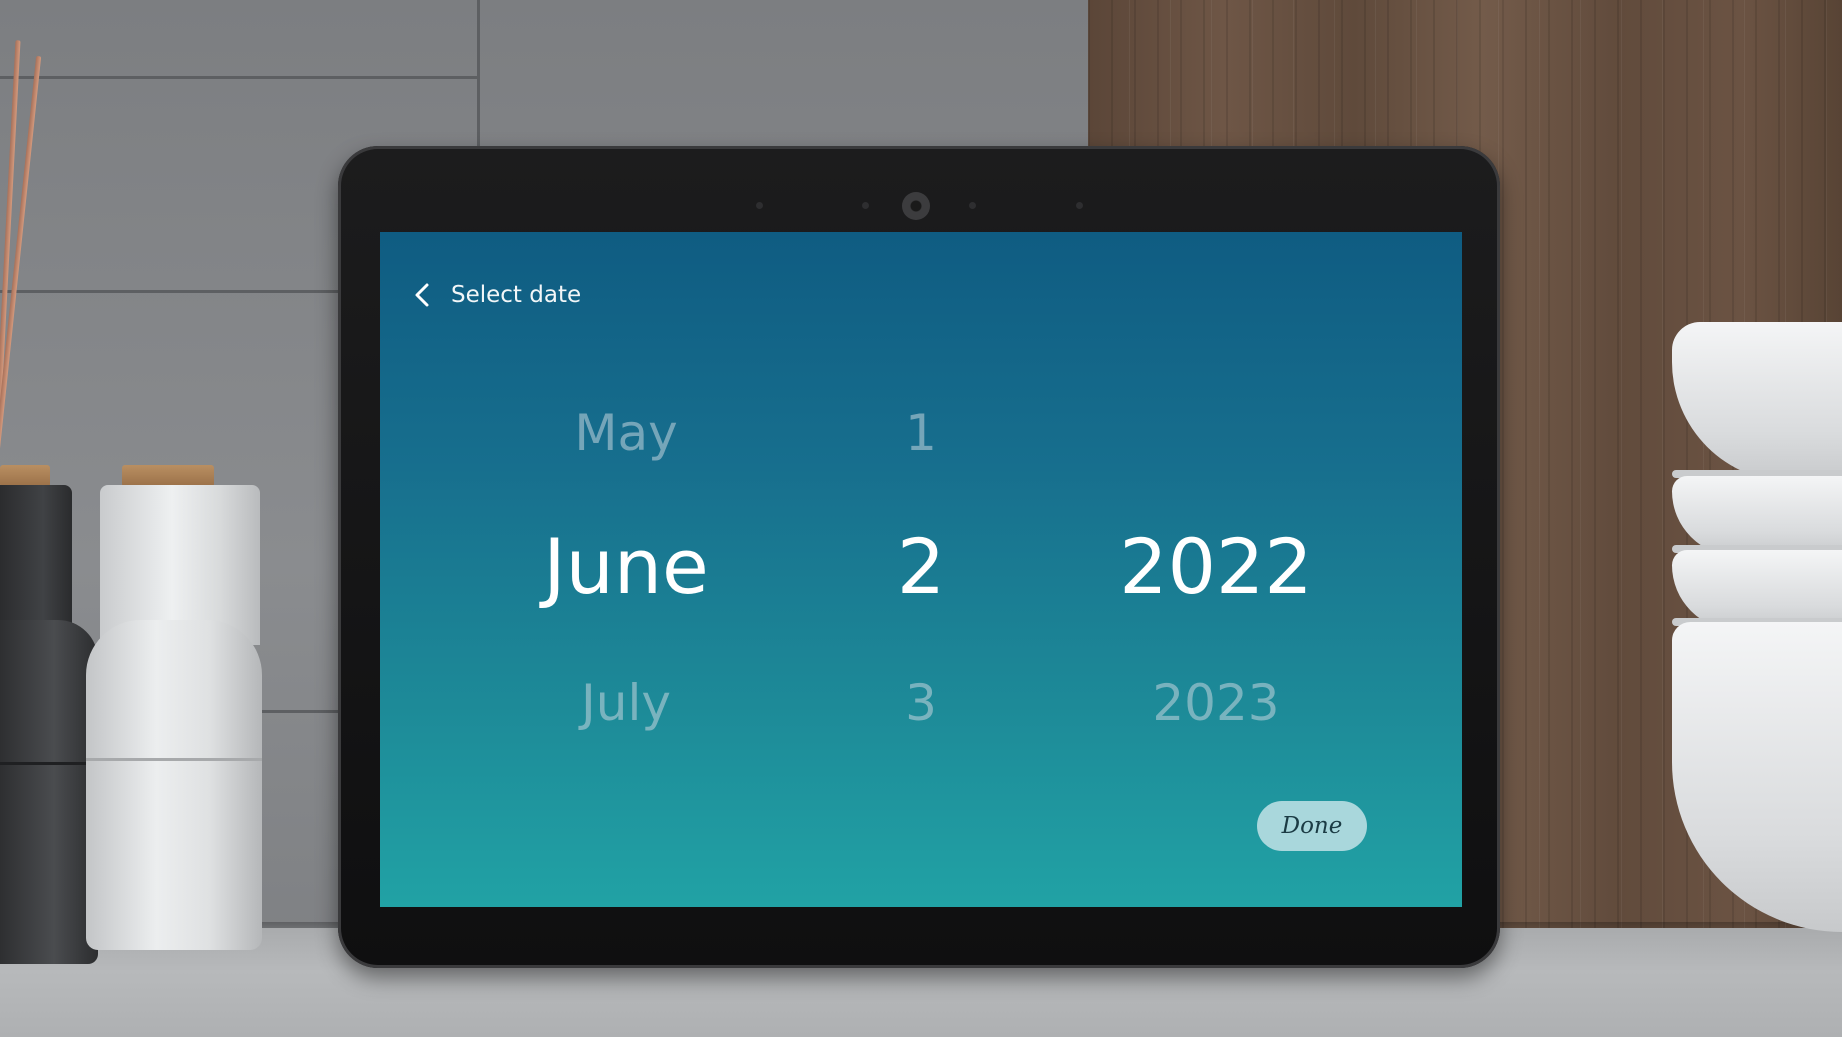 Image resolution: width=1842 pixels, height=1037 pixels. Describe the element at coordinates (921, 433) in the screenshot. I see `day-option-previous: 1` at that location.